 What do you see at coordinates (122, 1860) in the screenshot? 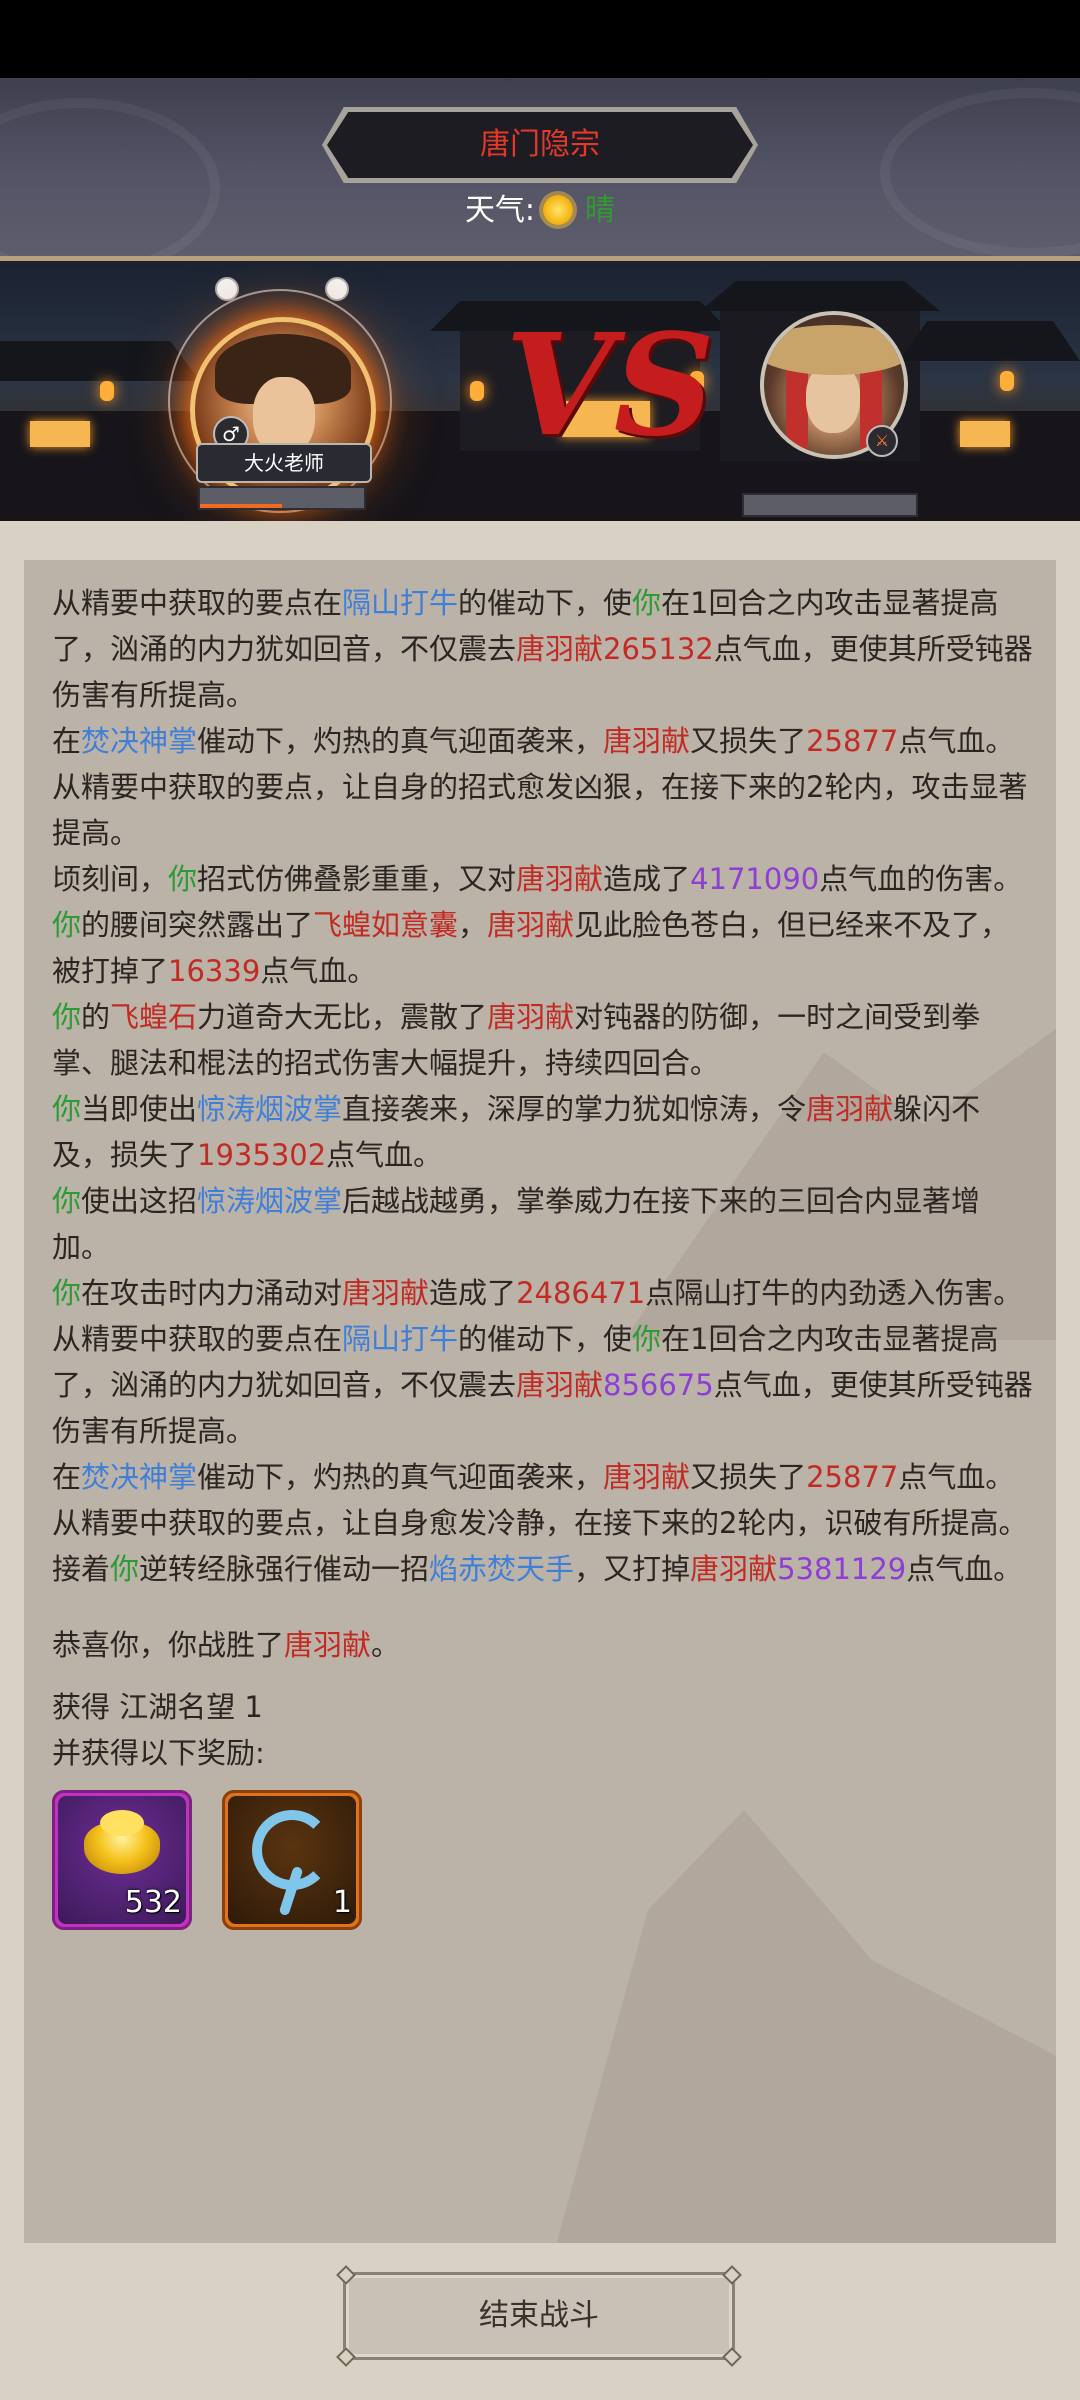
I see `reward-slot-gold: 532` at bounding box center [122, 1860].